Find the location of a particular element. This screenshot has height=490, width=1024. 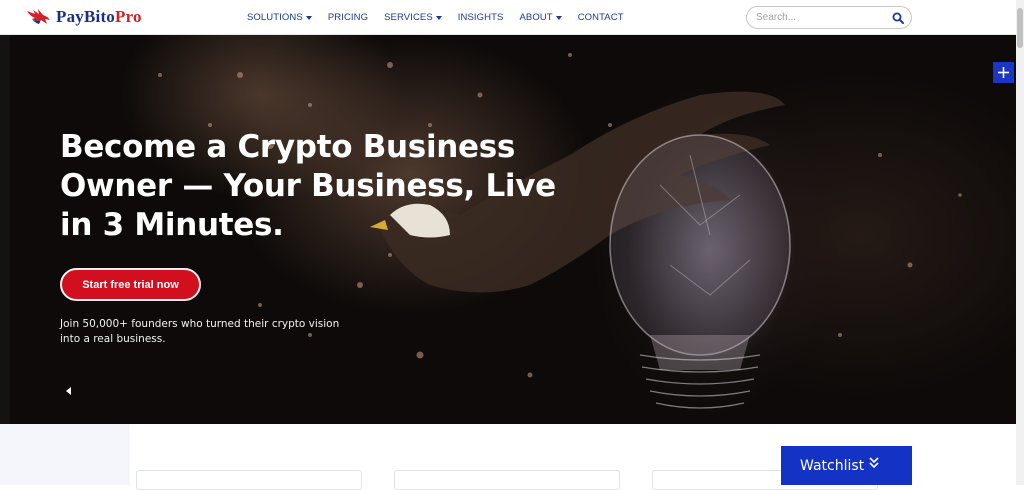

eagle-logo-icon is located at coordinates (38, 16).